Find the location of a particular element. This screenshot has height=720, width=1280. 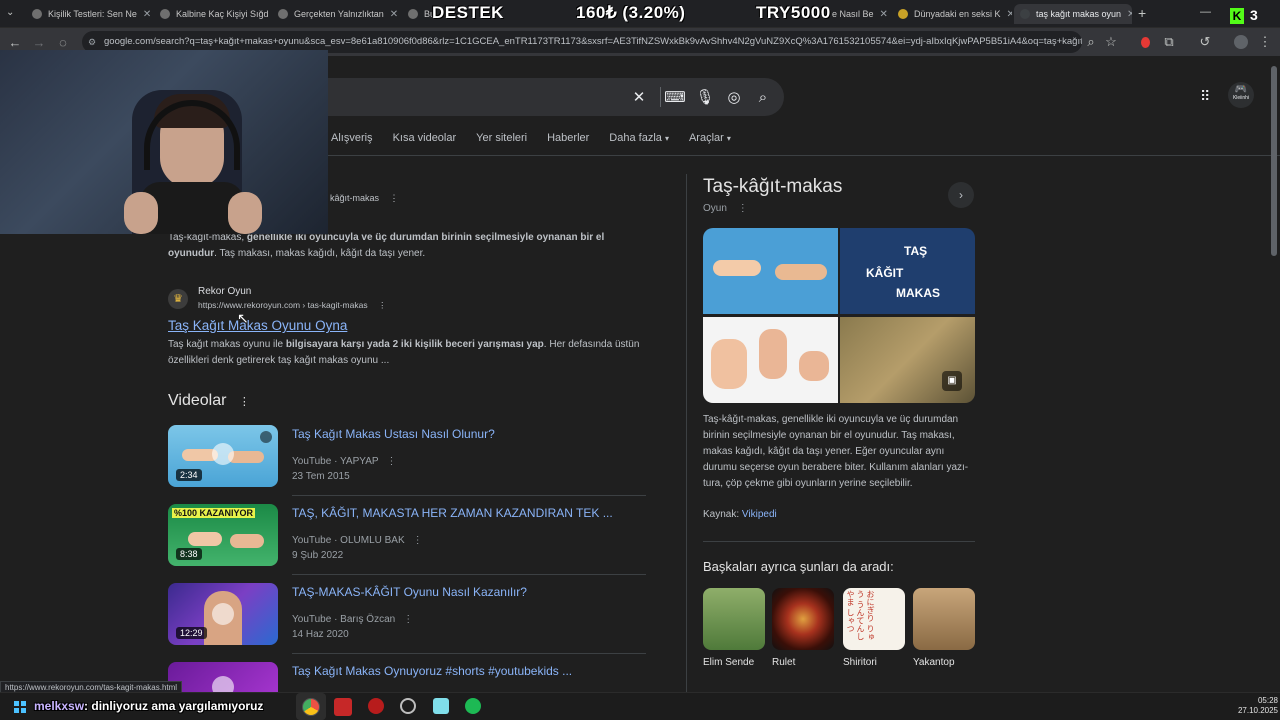

extensions-puzzle-icon: ⧉ is located at coordinates (1169, 42).